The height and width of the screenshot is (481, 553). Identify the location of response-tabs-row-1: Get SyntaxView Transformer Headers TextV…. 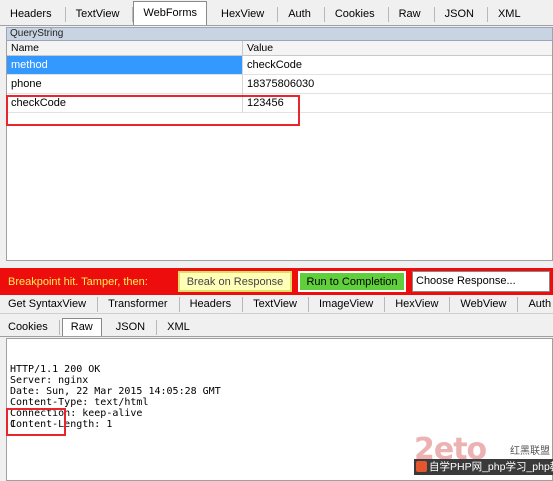
(276, 304).